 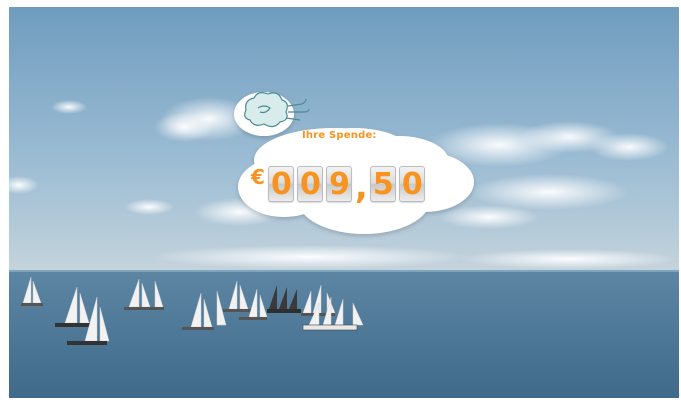 I want to click on donation-label: Ihre Spende:, so click(x=339, y=135).